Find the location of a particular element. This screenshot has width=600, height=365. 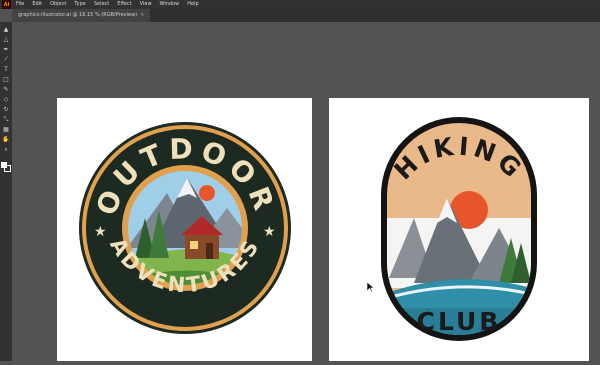

arrow-cursor-icon is located at coordinates (371, 287).